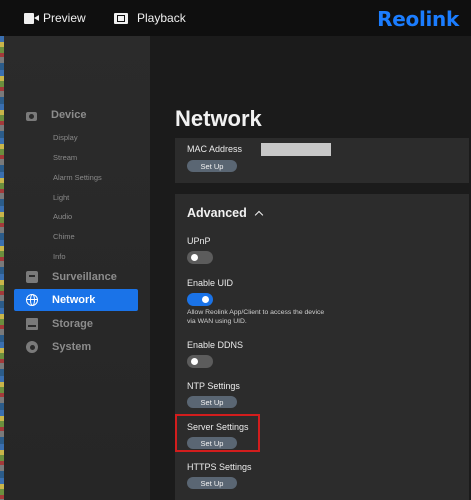  Describe the element at coordinates (31, 116) in the screenshot. I see `camera-icon` at that location.